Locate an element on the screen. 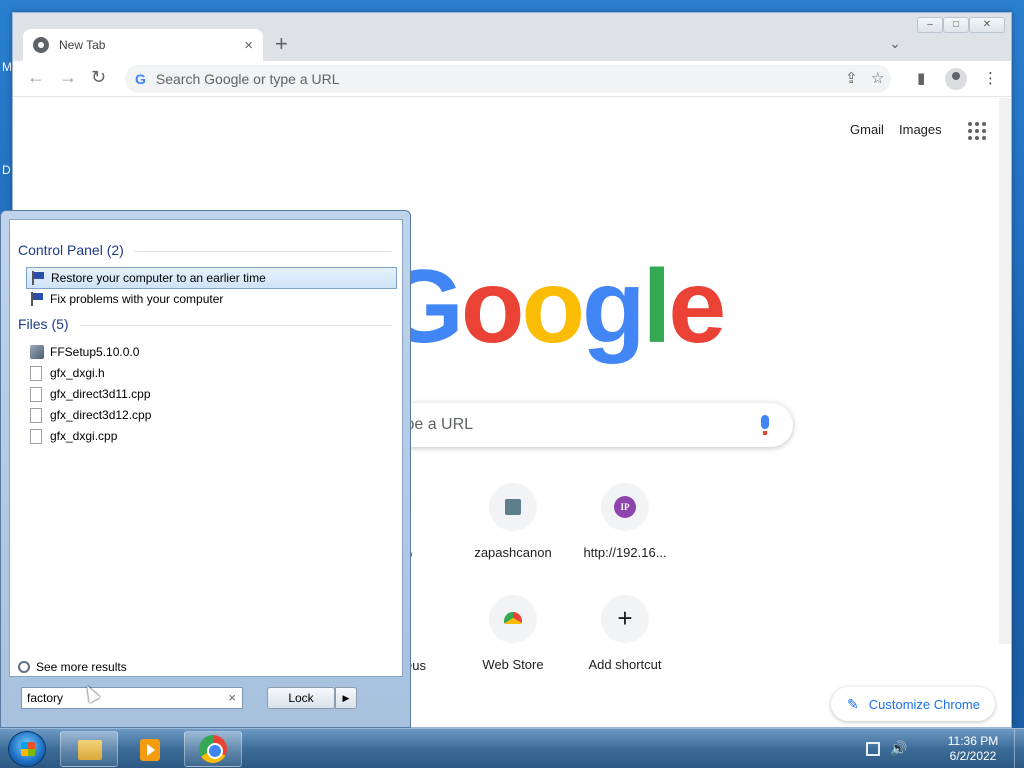 Image resolution: width=1024 pixels, height=768 pixels. back-icon: ← is located at coordinates (36, 77).